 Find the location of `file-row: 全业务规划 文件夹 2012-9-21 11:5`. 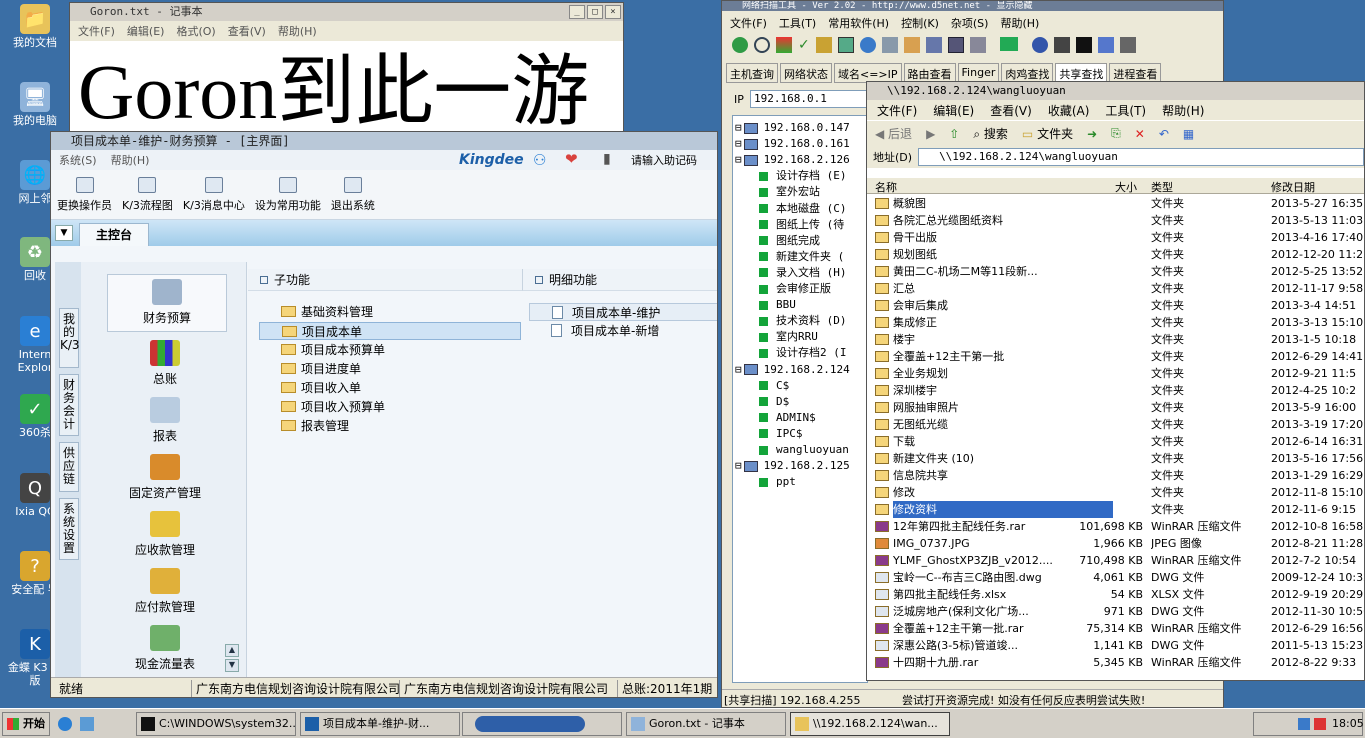

file-row: 全业务规划 文件夹 2012-9-21 11:5 is located at coordinates (1115, 373).